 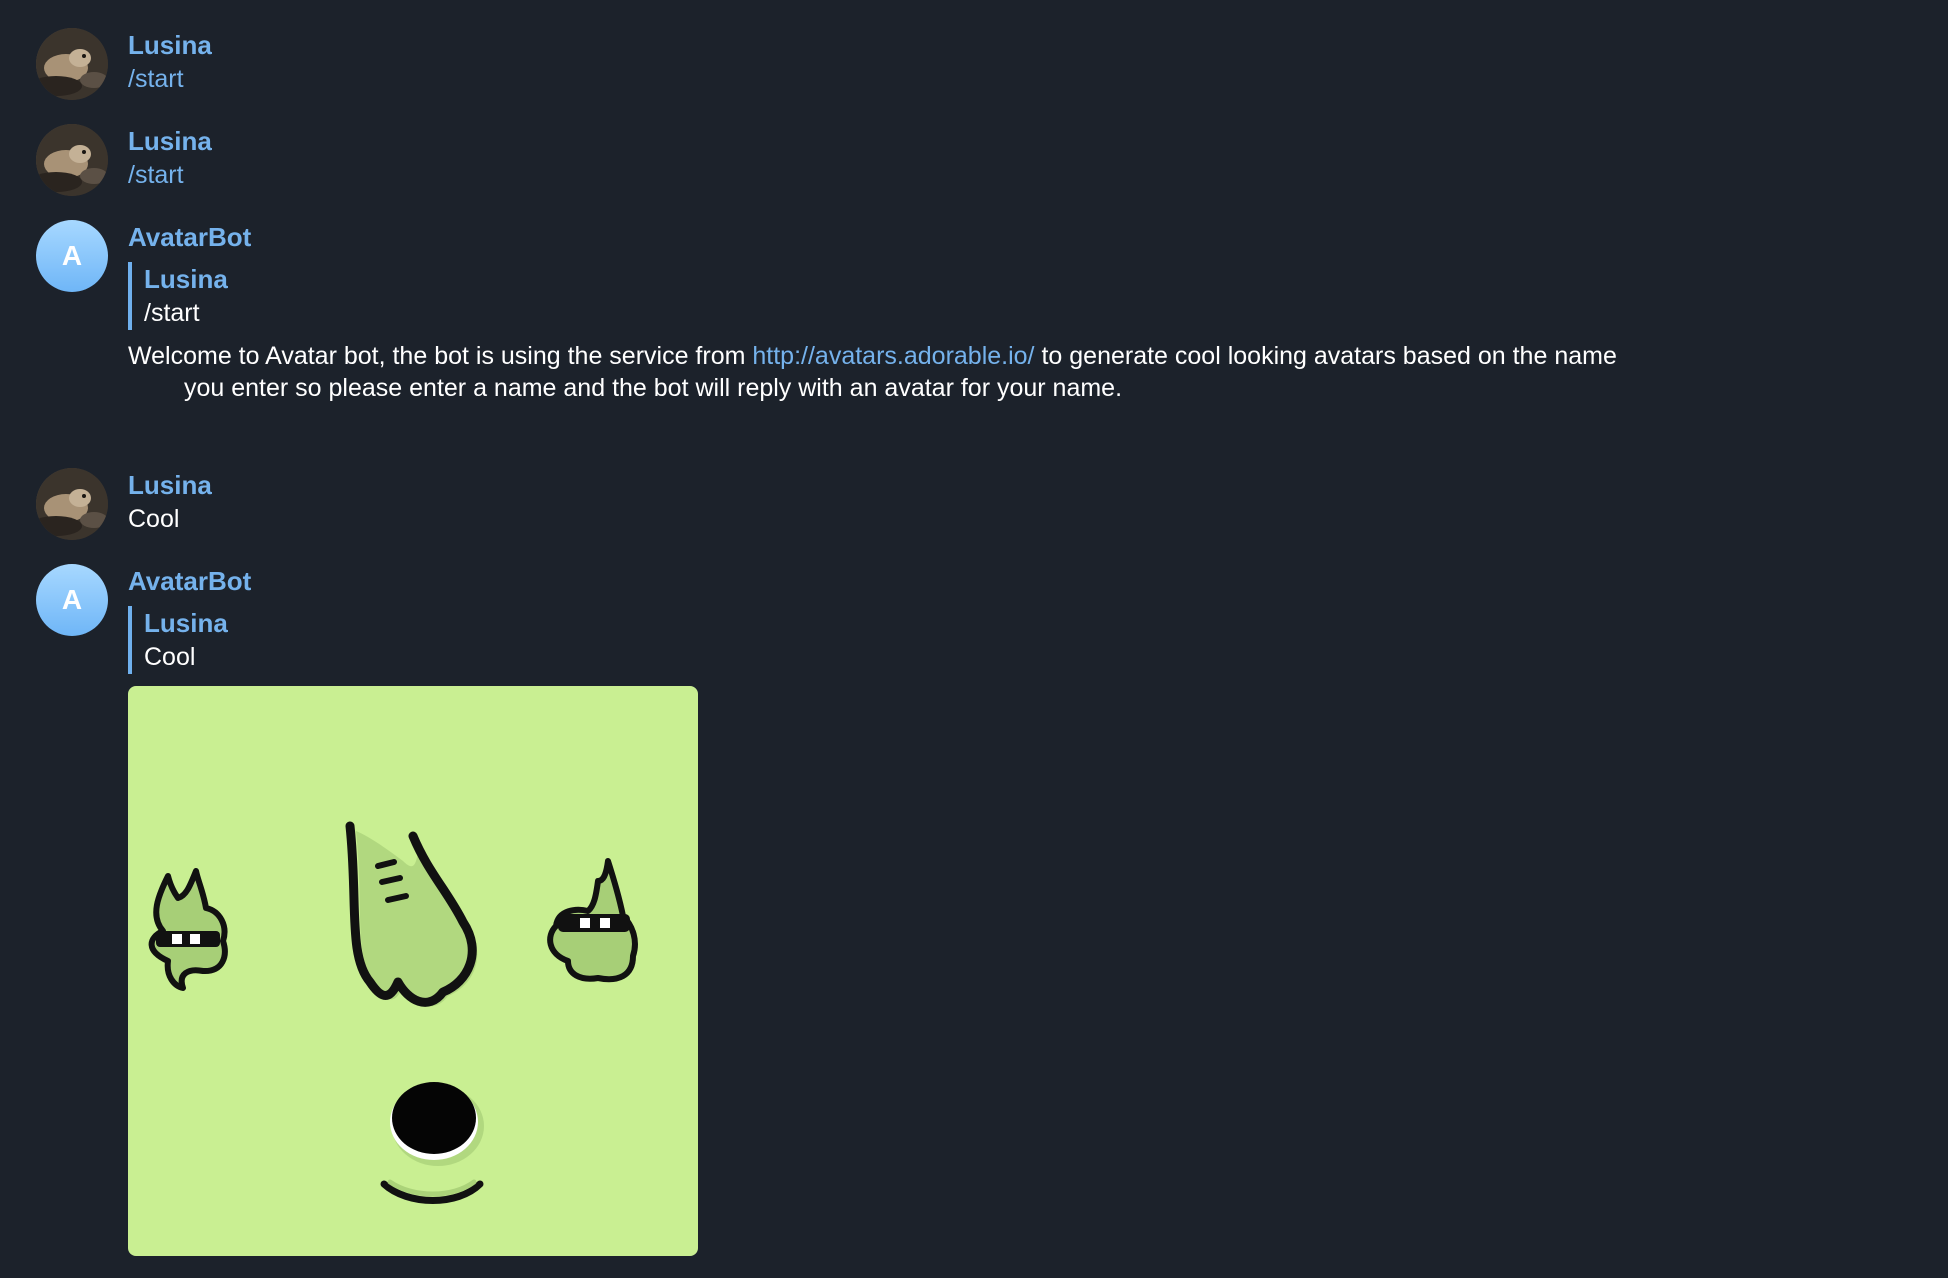 What do you see at coordinates (1018, 640) in the screenshot?
I see `reply-quote: Lusina Cool` at bounding box center [1018, 640].